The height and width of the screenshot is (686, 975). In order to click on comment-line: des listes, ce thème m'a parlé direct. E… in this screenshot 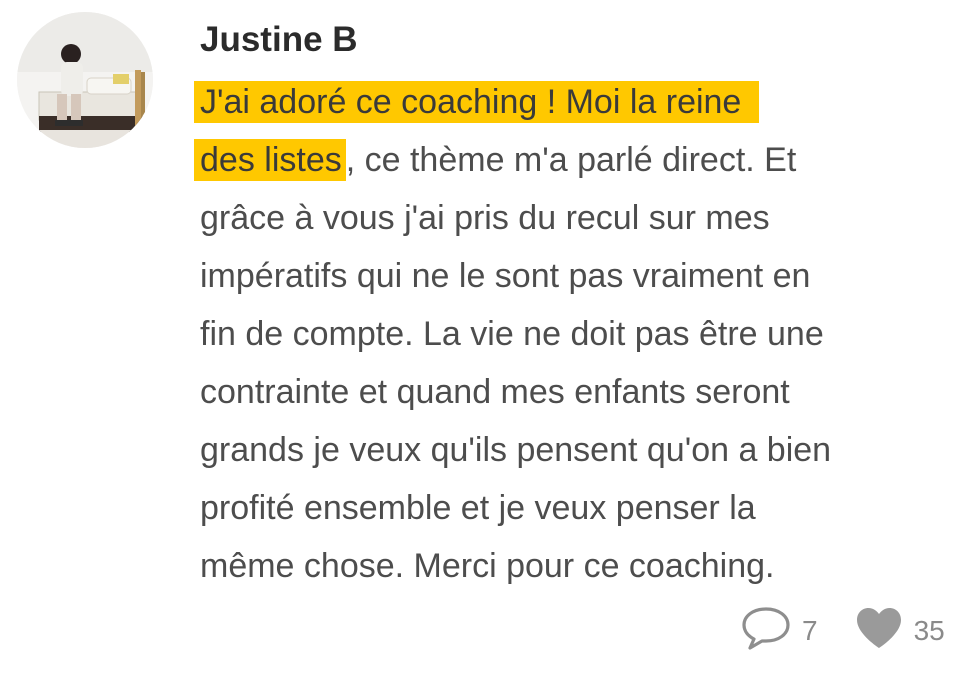, I will do `click(577, 160)`.